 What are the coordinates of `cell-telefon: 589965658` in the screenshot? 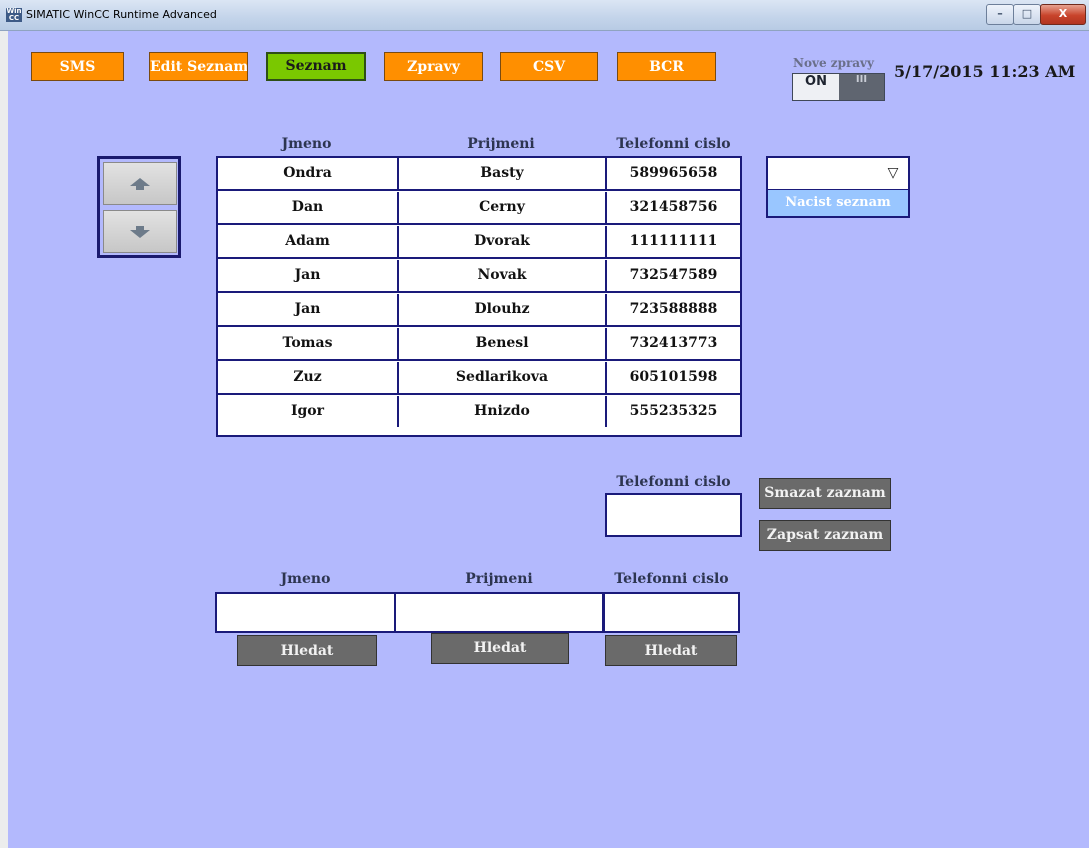 It's located at (673, 174).